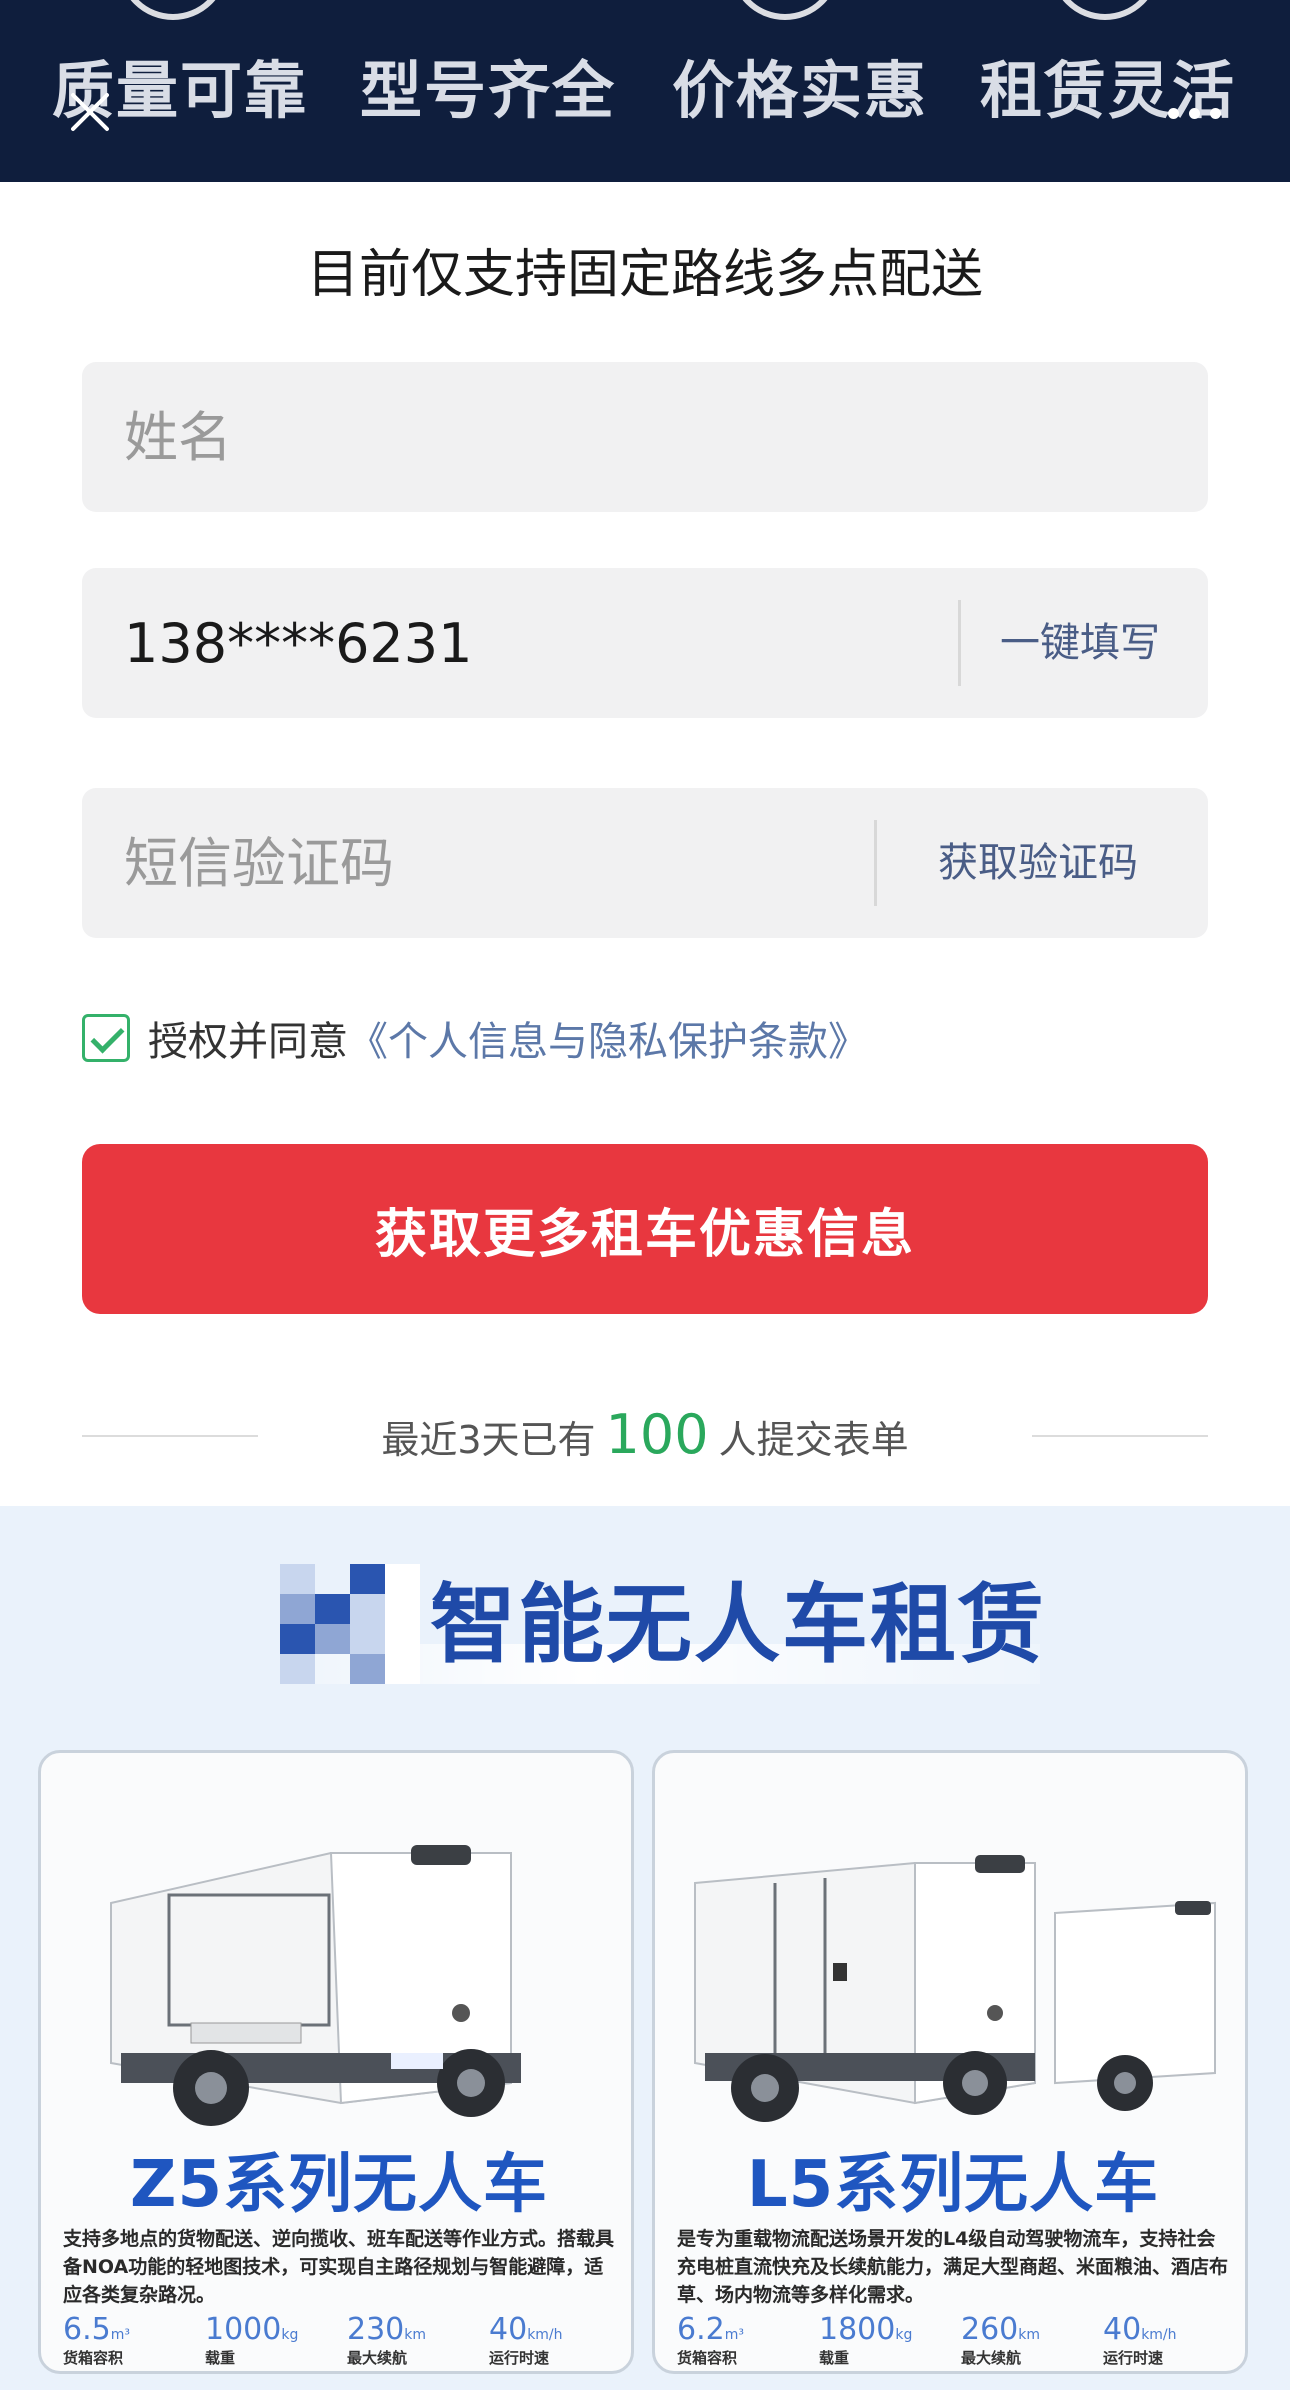  Describe the element at coordinates (1080, 643) in the screenshot. I see `autofill-button: 一键填写` at that location.